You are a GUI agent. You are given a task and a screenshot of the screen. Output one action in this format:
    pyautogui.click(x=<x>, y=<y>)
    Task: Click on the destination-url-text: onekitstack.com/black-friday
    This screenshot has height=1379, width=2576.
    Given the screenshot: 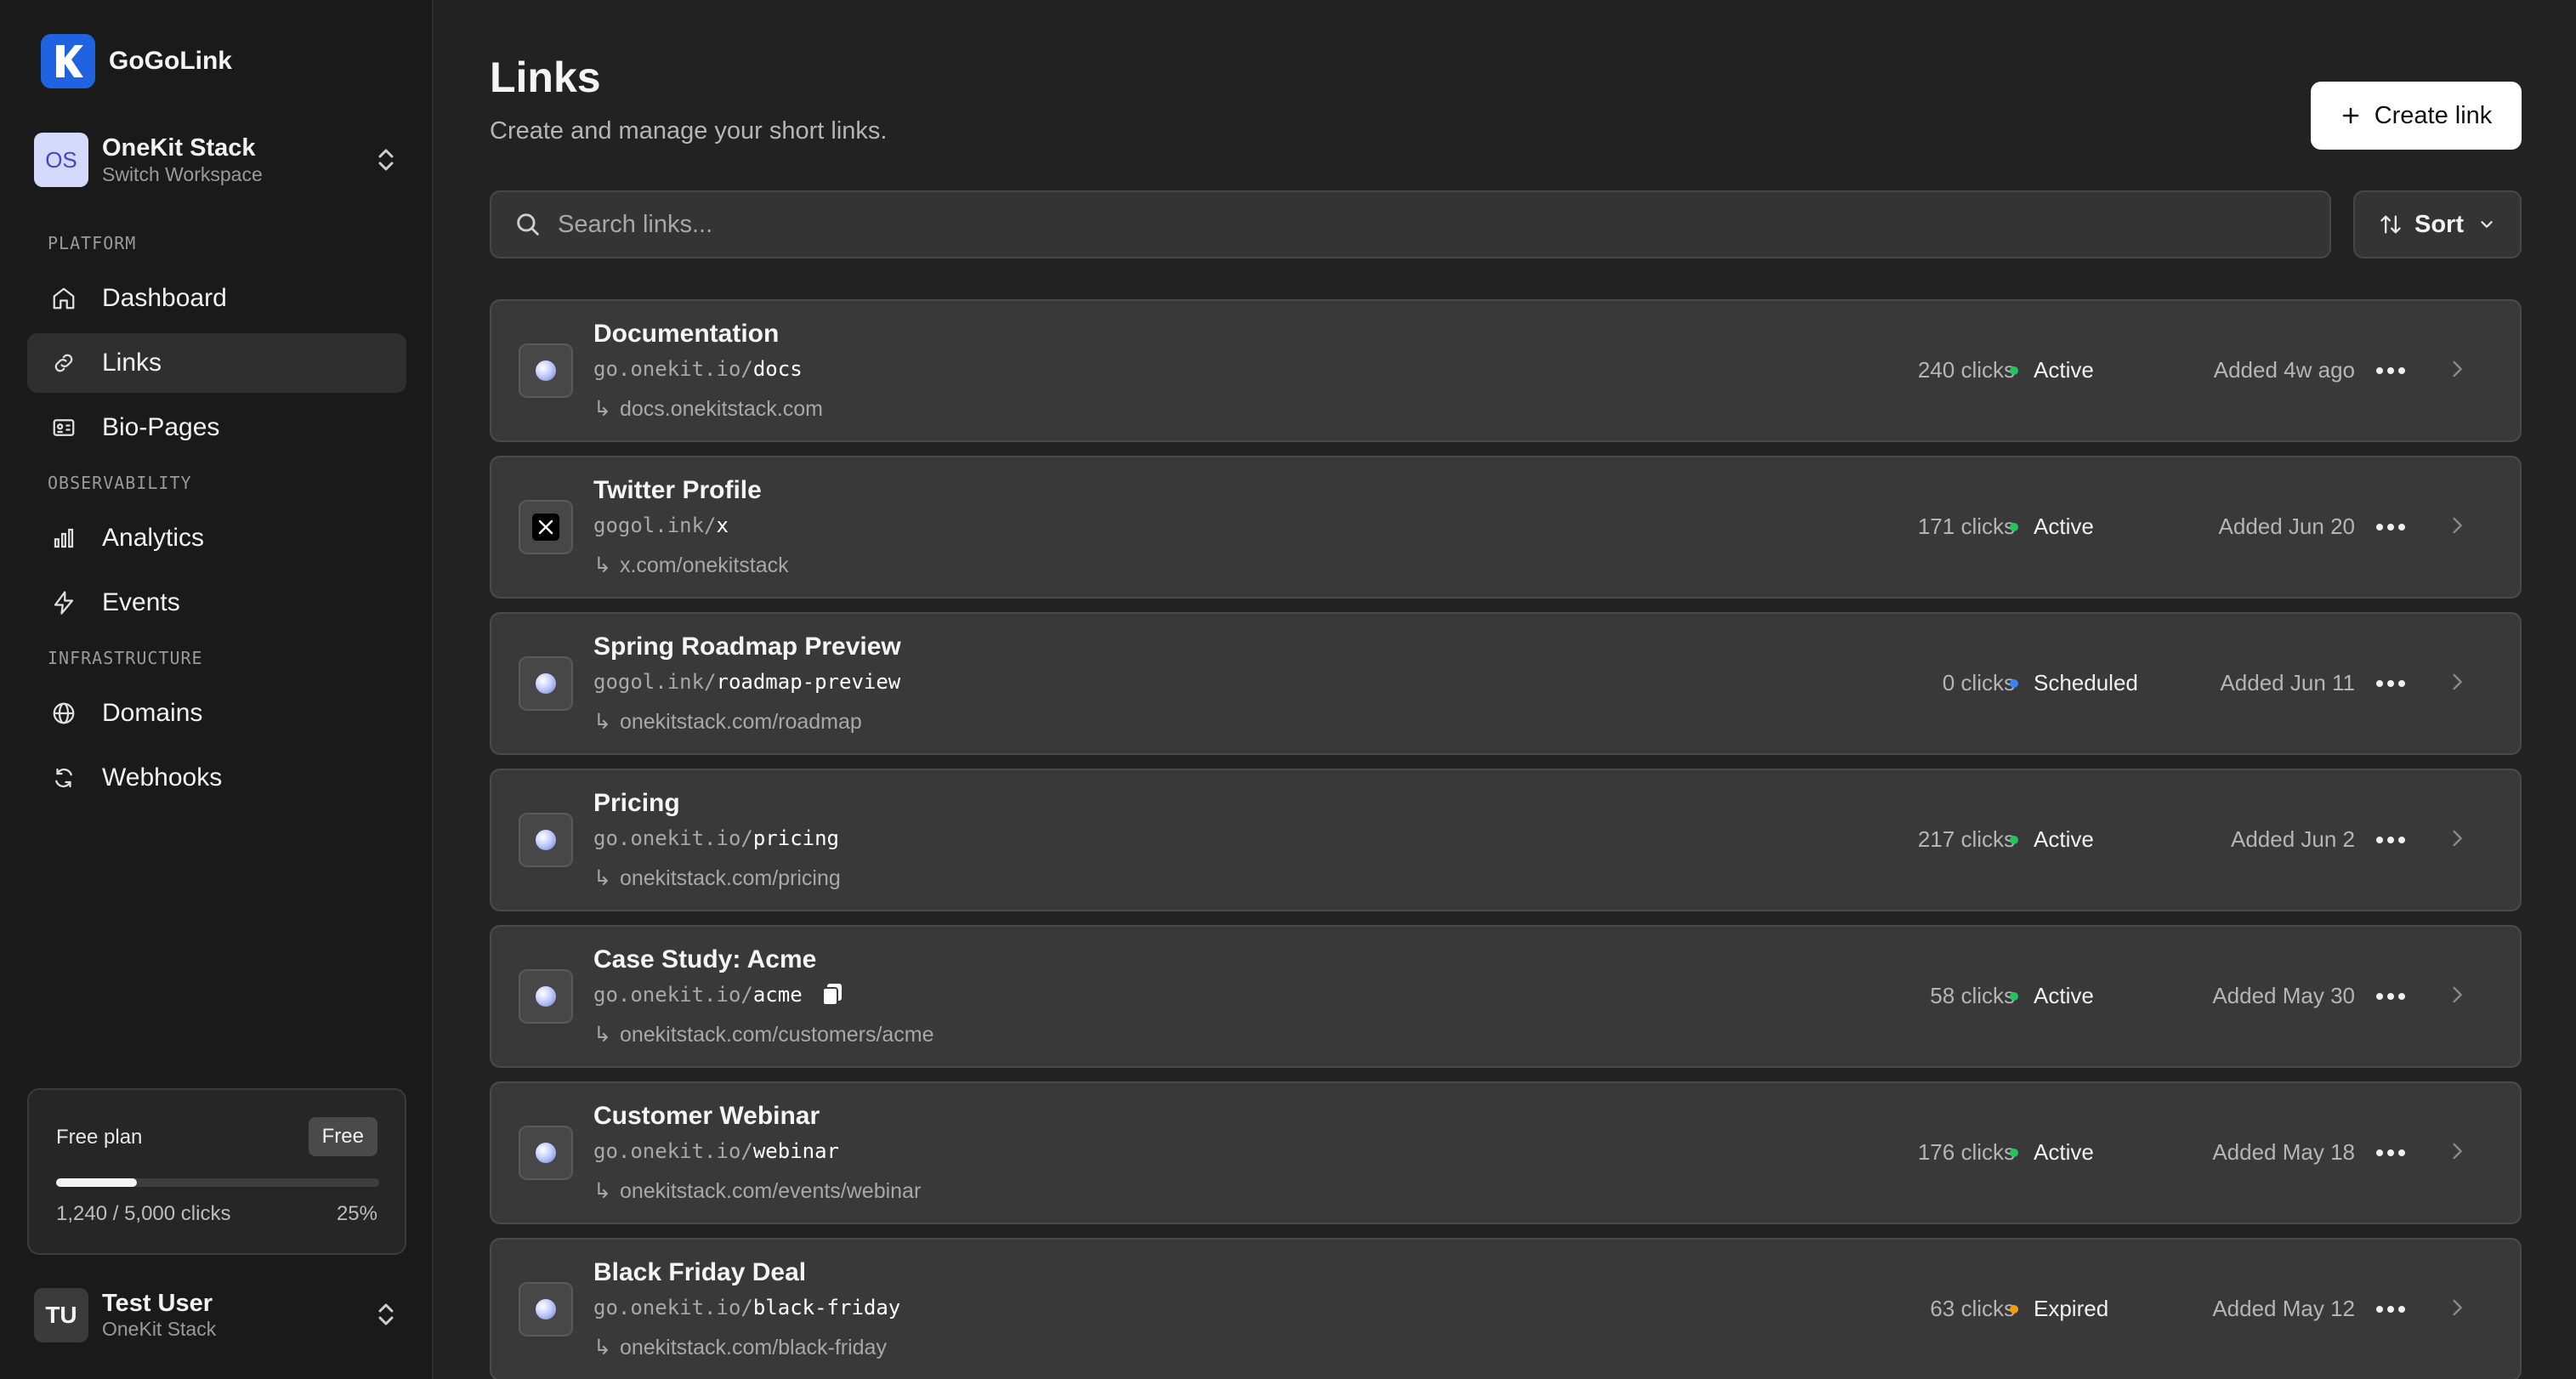 What is the action you would take?
    pyautogui.click(x=753, y=1347)
    